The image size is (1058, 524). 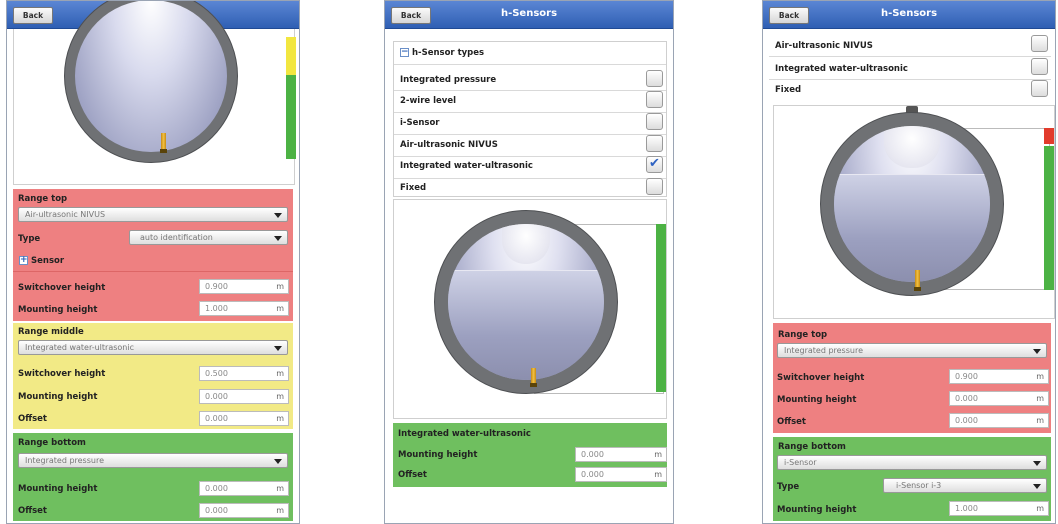 I want to click on sensor-icon, so click(x=163, y=141).